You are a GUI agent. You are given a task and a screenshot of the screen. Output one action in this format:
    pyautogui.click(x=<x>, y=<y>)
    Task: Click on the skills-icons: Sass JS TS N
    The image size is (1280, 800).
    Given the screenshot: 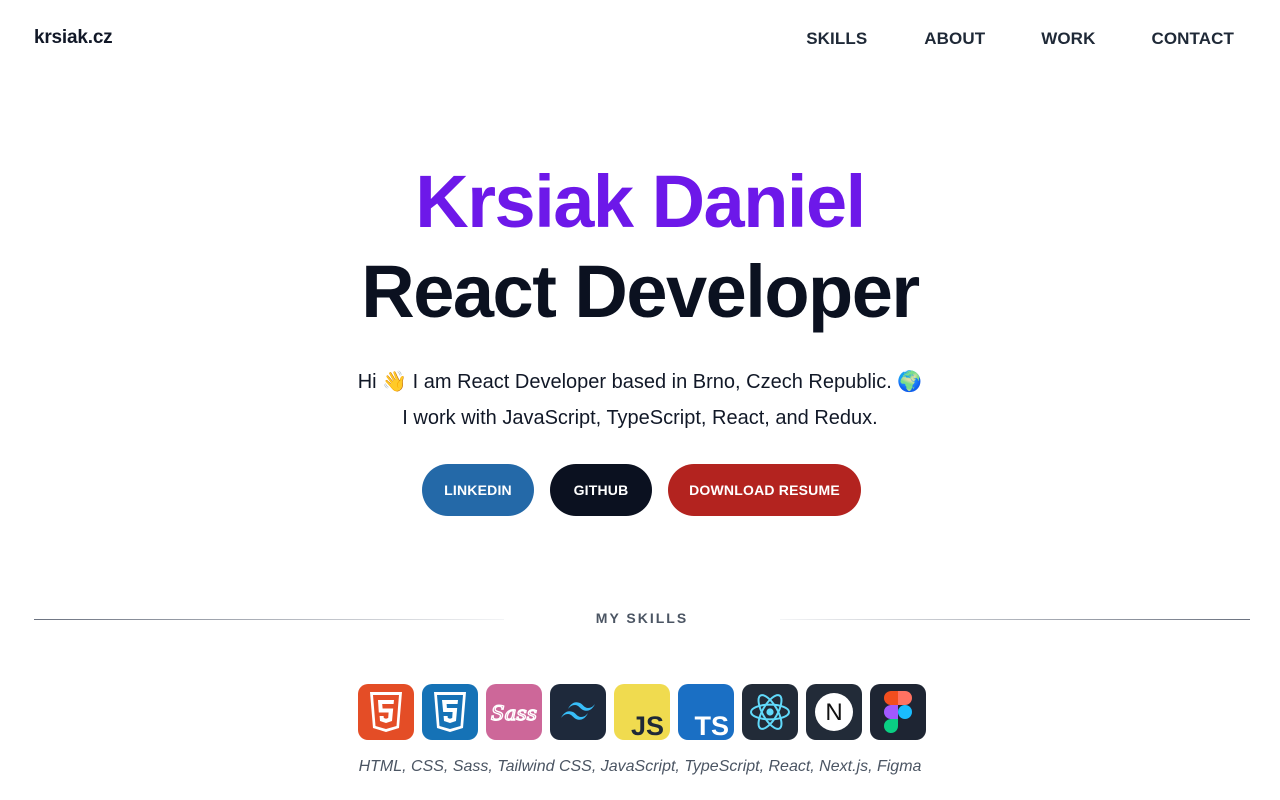 What is the action you would take?
    pyautogui.click(x=642, y=712)
    